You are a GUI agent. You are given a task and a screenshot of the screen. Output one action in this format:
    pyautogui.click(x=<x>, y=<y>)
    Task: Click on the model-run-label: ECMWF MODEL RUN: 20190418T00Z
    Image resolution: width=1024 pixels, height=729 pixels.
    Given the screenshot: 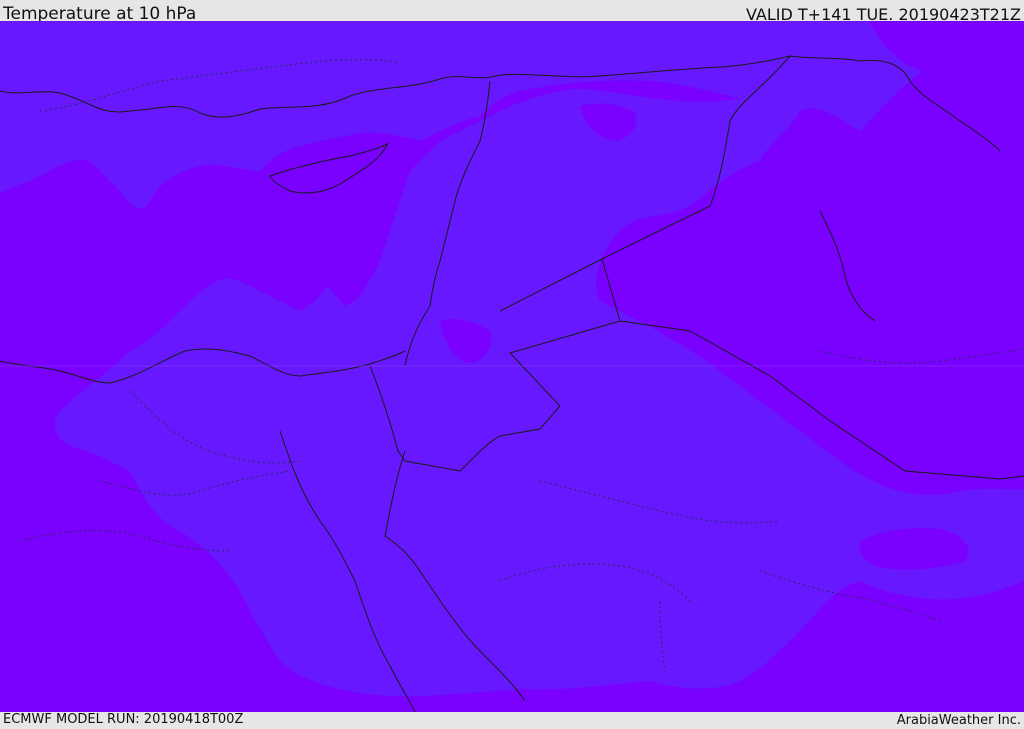 What is the action you would take?
    pyautogui.click(x=123, y=719)
    